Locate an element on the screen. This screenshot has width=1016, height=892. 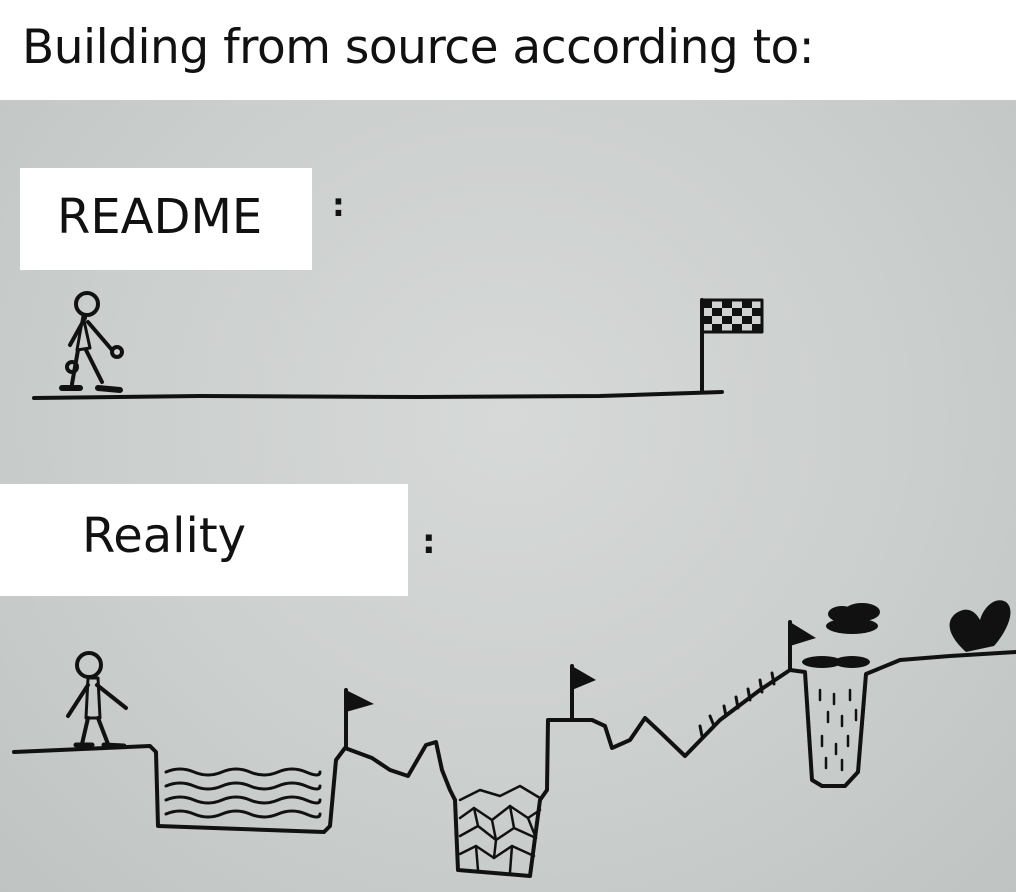
readme-stick-figure is located at coordinates (91, 342).